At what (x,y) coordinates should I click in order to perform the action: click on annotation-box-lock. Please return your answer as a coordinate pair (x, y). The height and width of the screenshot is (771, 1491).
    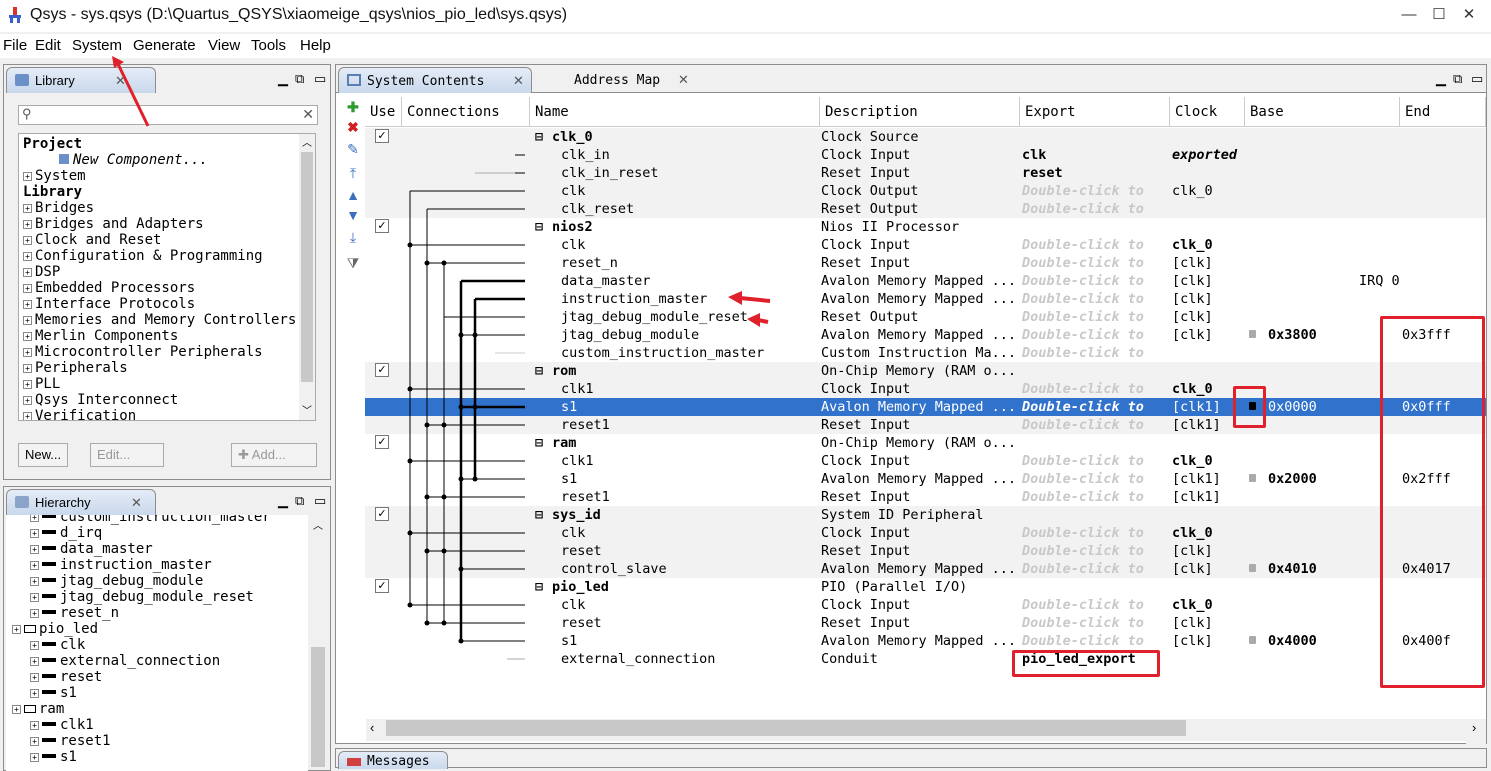
    Looking at the image, I should click on (1249, 407).